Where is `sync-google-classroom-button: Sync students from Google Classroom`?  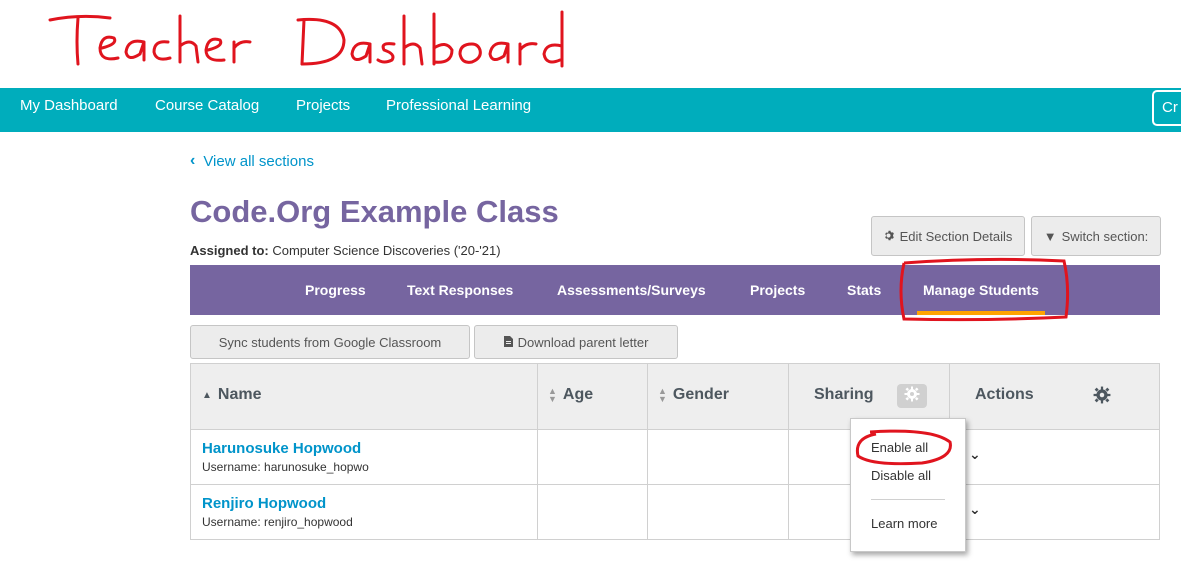
sync-google-classroom-button: Sync students from Google Classroom is located at coordinates (330, 342).